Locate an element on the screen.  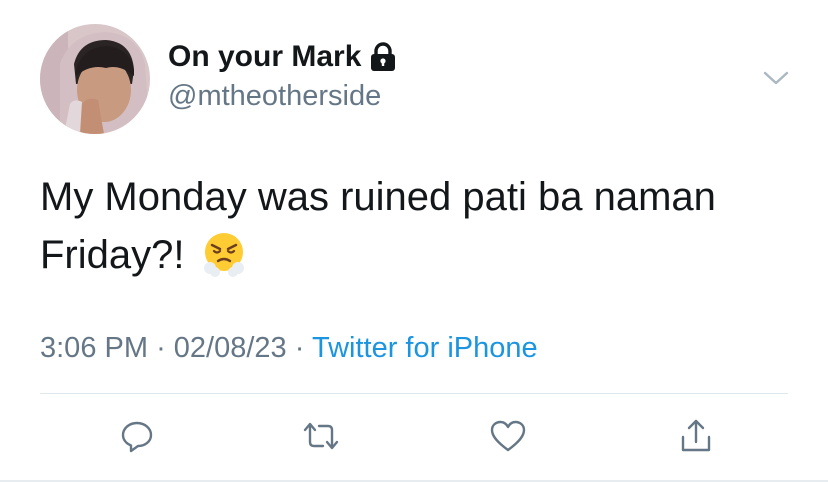
avatar is located at coordinates (95, 79).